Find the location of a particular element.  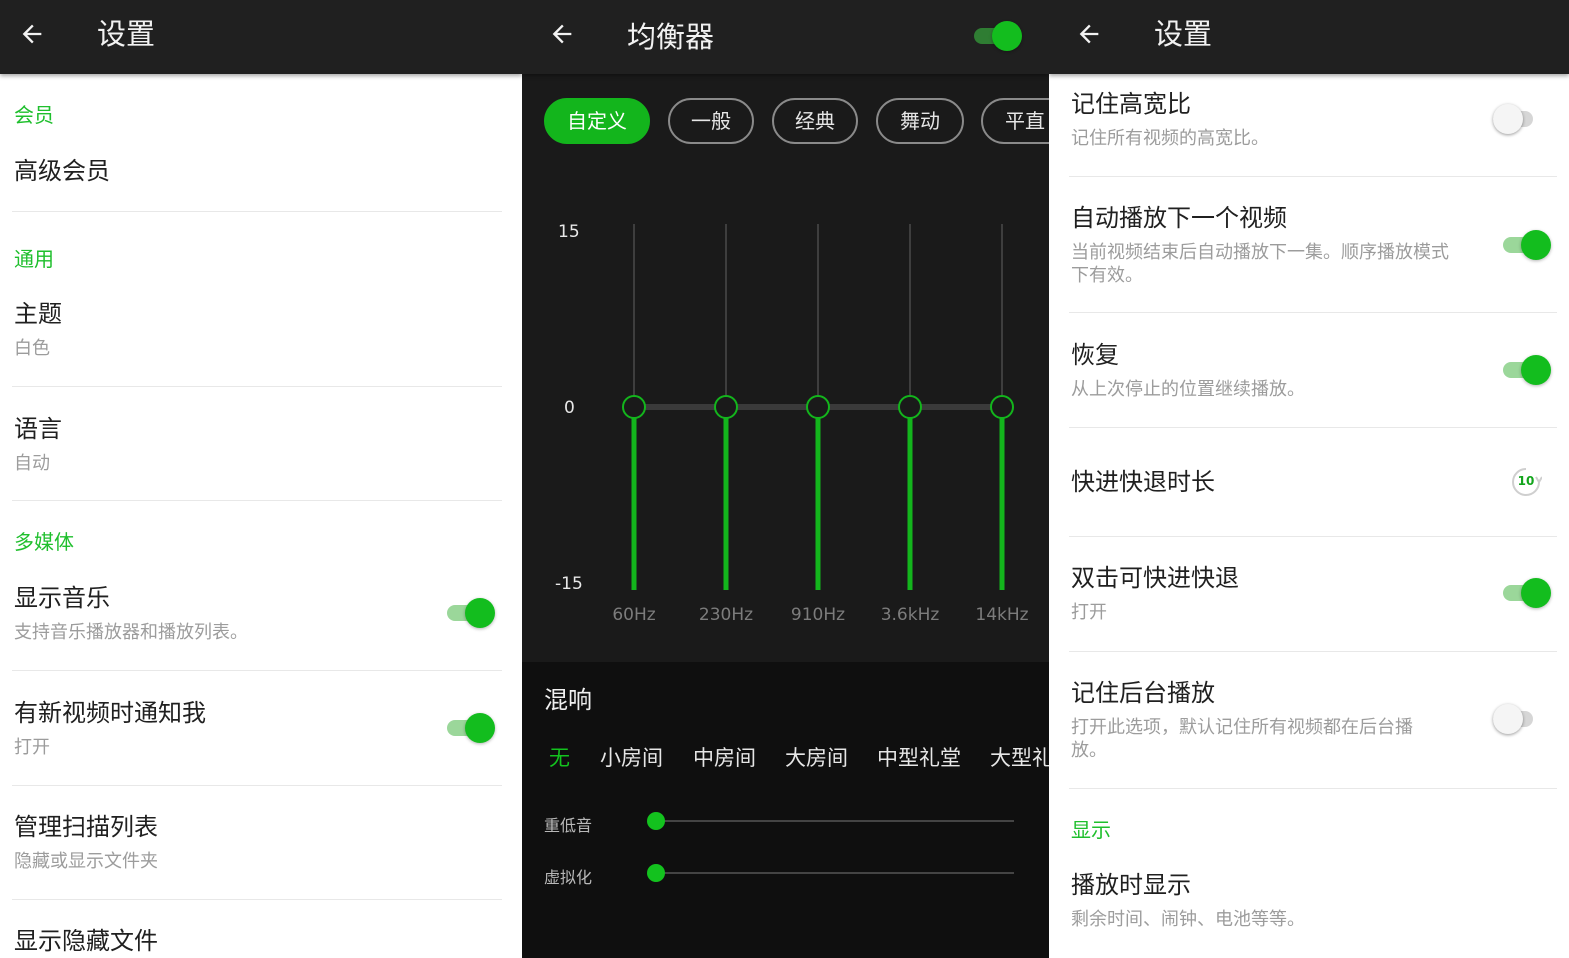

notify-toggle is located at coordinates (471, 728).